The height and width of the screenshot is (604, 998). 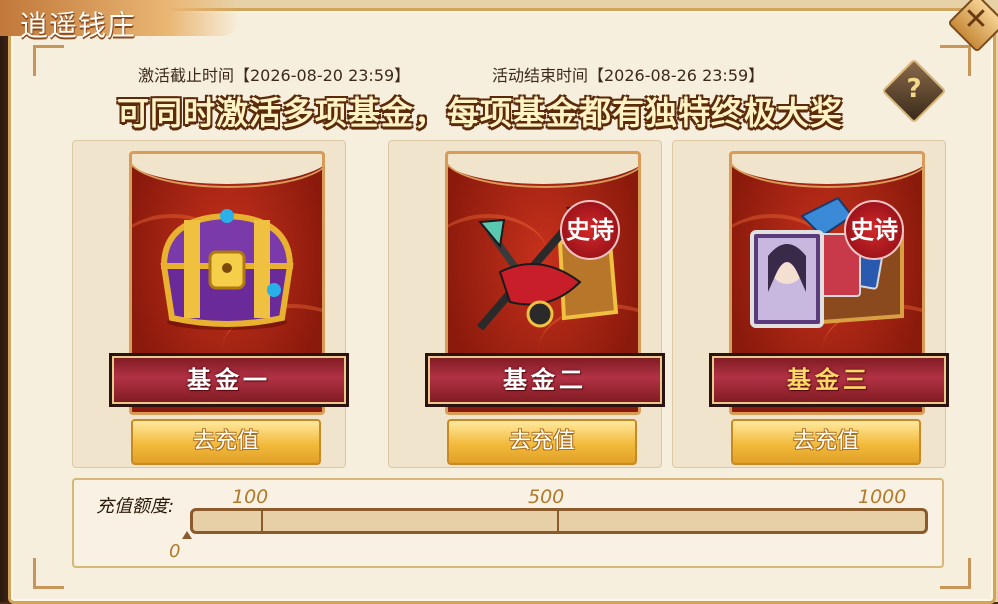 I want to click on fund-name-bar: 基金一, so click(x=229, y=380).